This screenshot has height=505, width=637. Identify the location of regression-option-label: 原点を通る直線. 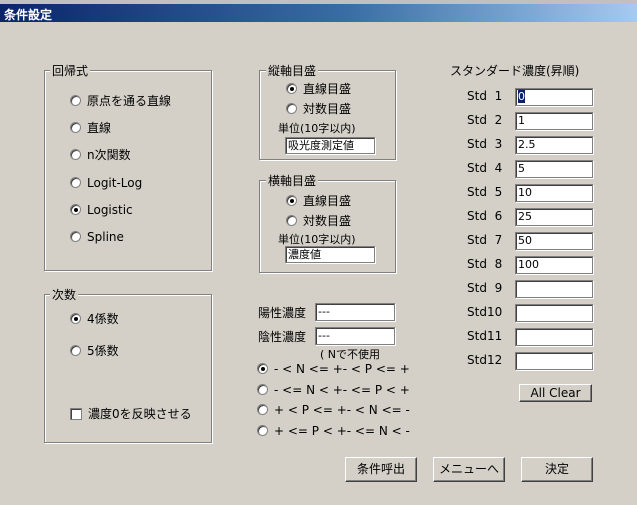
(129, 101).